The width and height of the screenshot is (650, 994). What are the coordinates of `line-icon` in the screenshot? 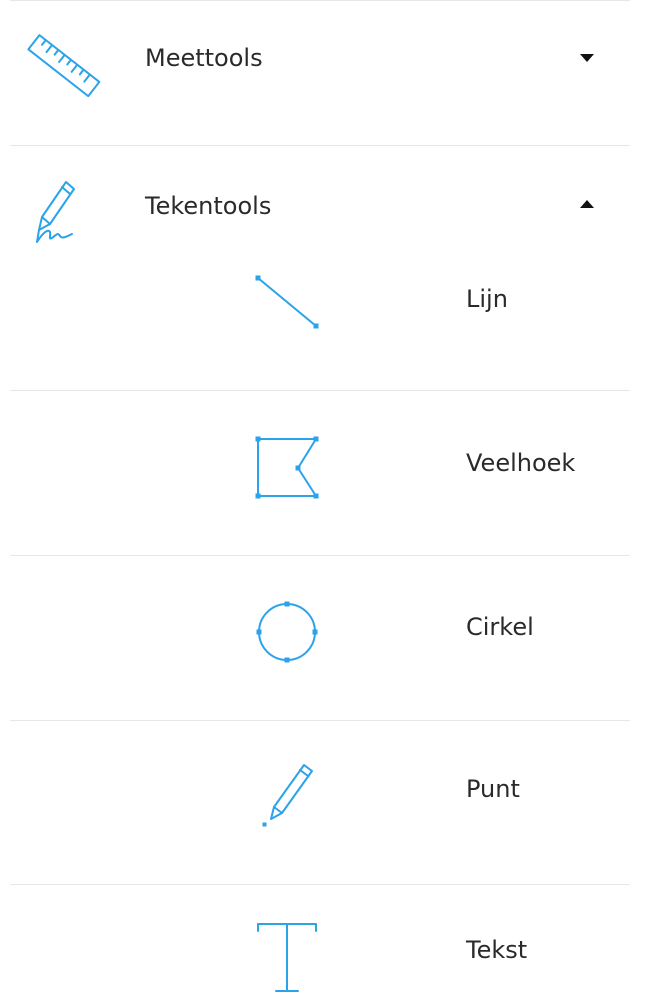 It's located at (287, 313).